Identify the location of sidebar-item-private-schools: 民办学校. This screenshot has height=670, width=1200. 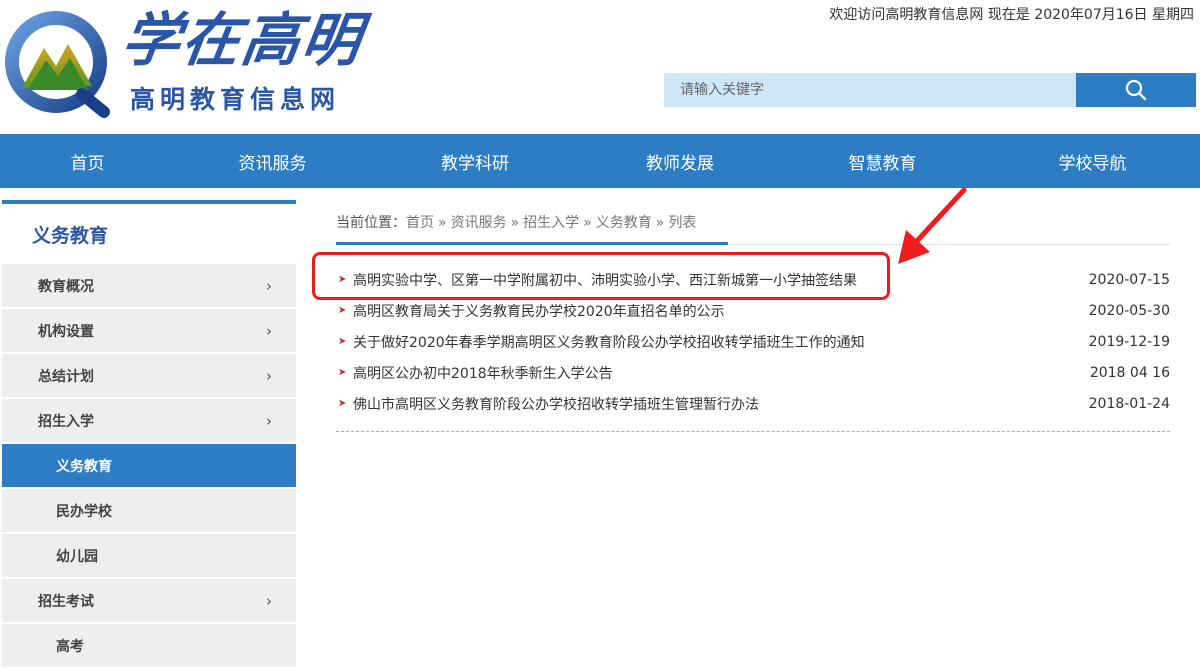
(149, 510).